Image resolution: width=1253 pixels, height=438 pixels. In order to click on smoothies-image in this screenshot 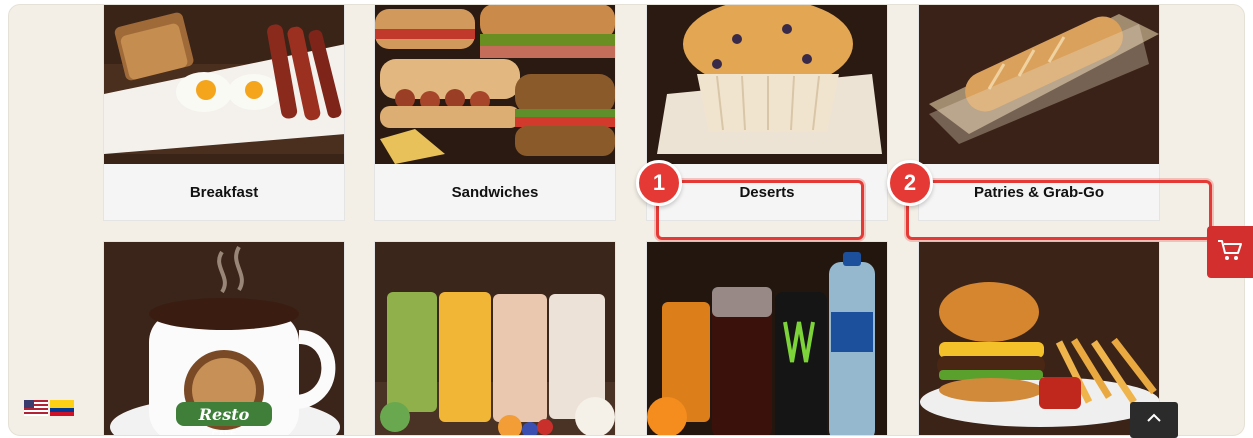, I will do `click(495, 338)`.